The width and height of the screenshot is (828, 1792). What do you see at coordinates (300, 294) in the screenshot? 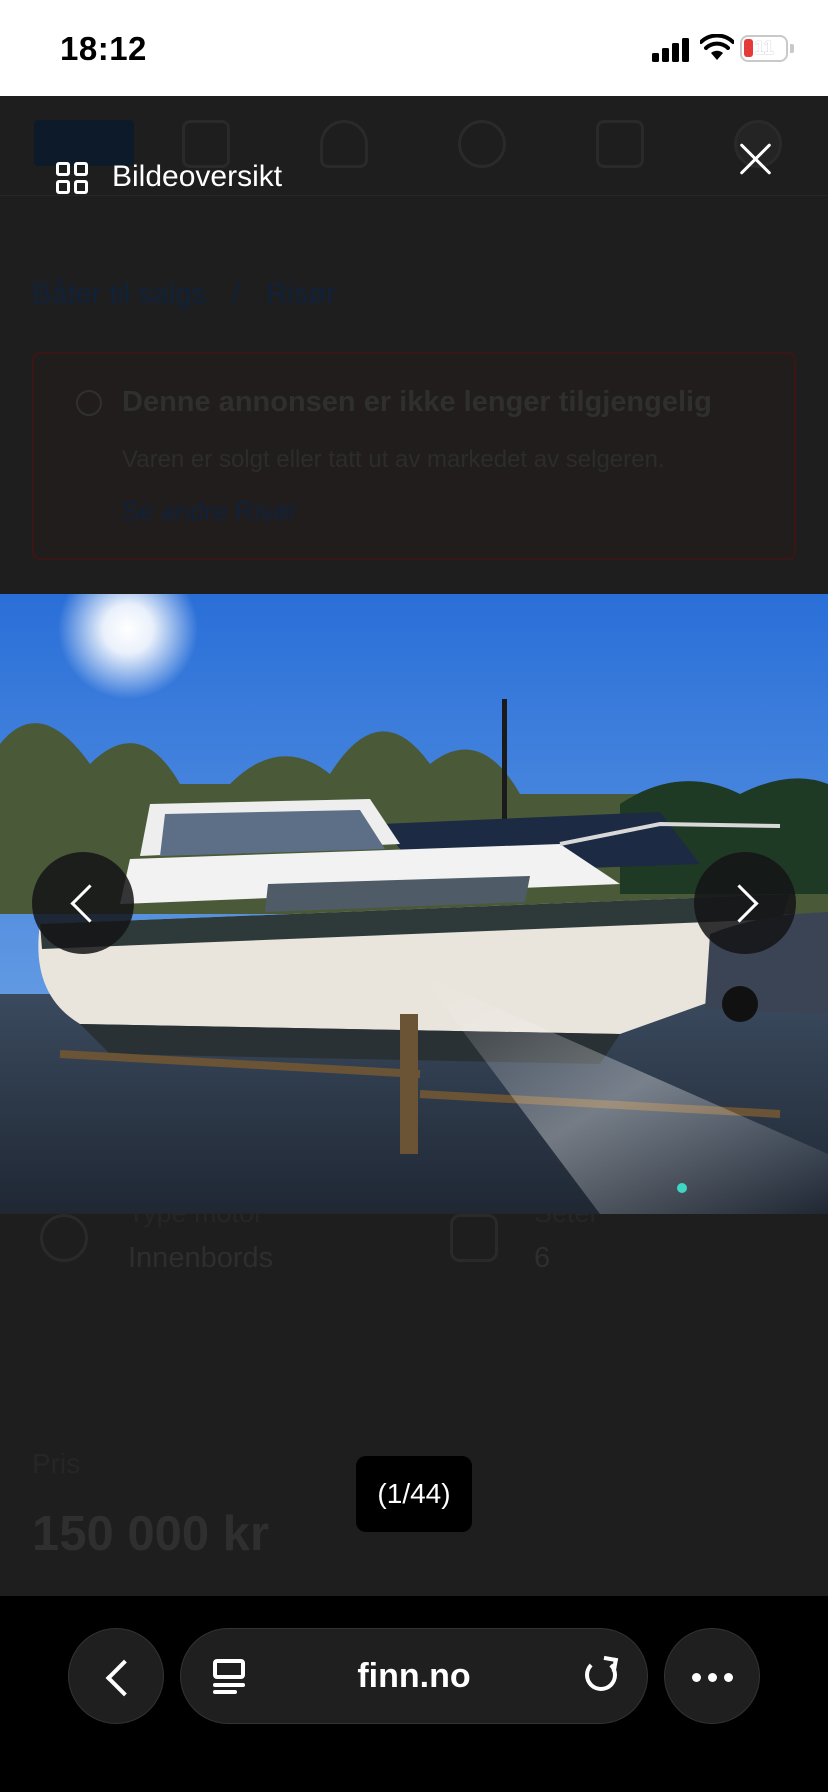
I see `breadcrumb-item-risor: Risør` at bounding box center [300, 294].